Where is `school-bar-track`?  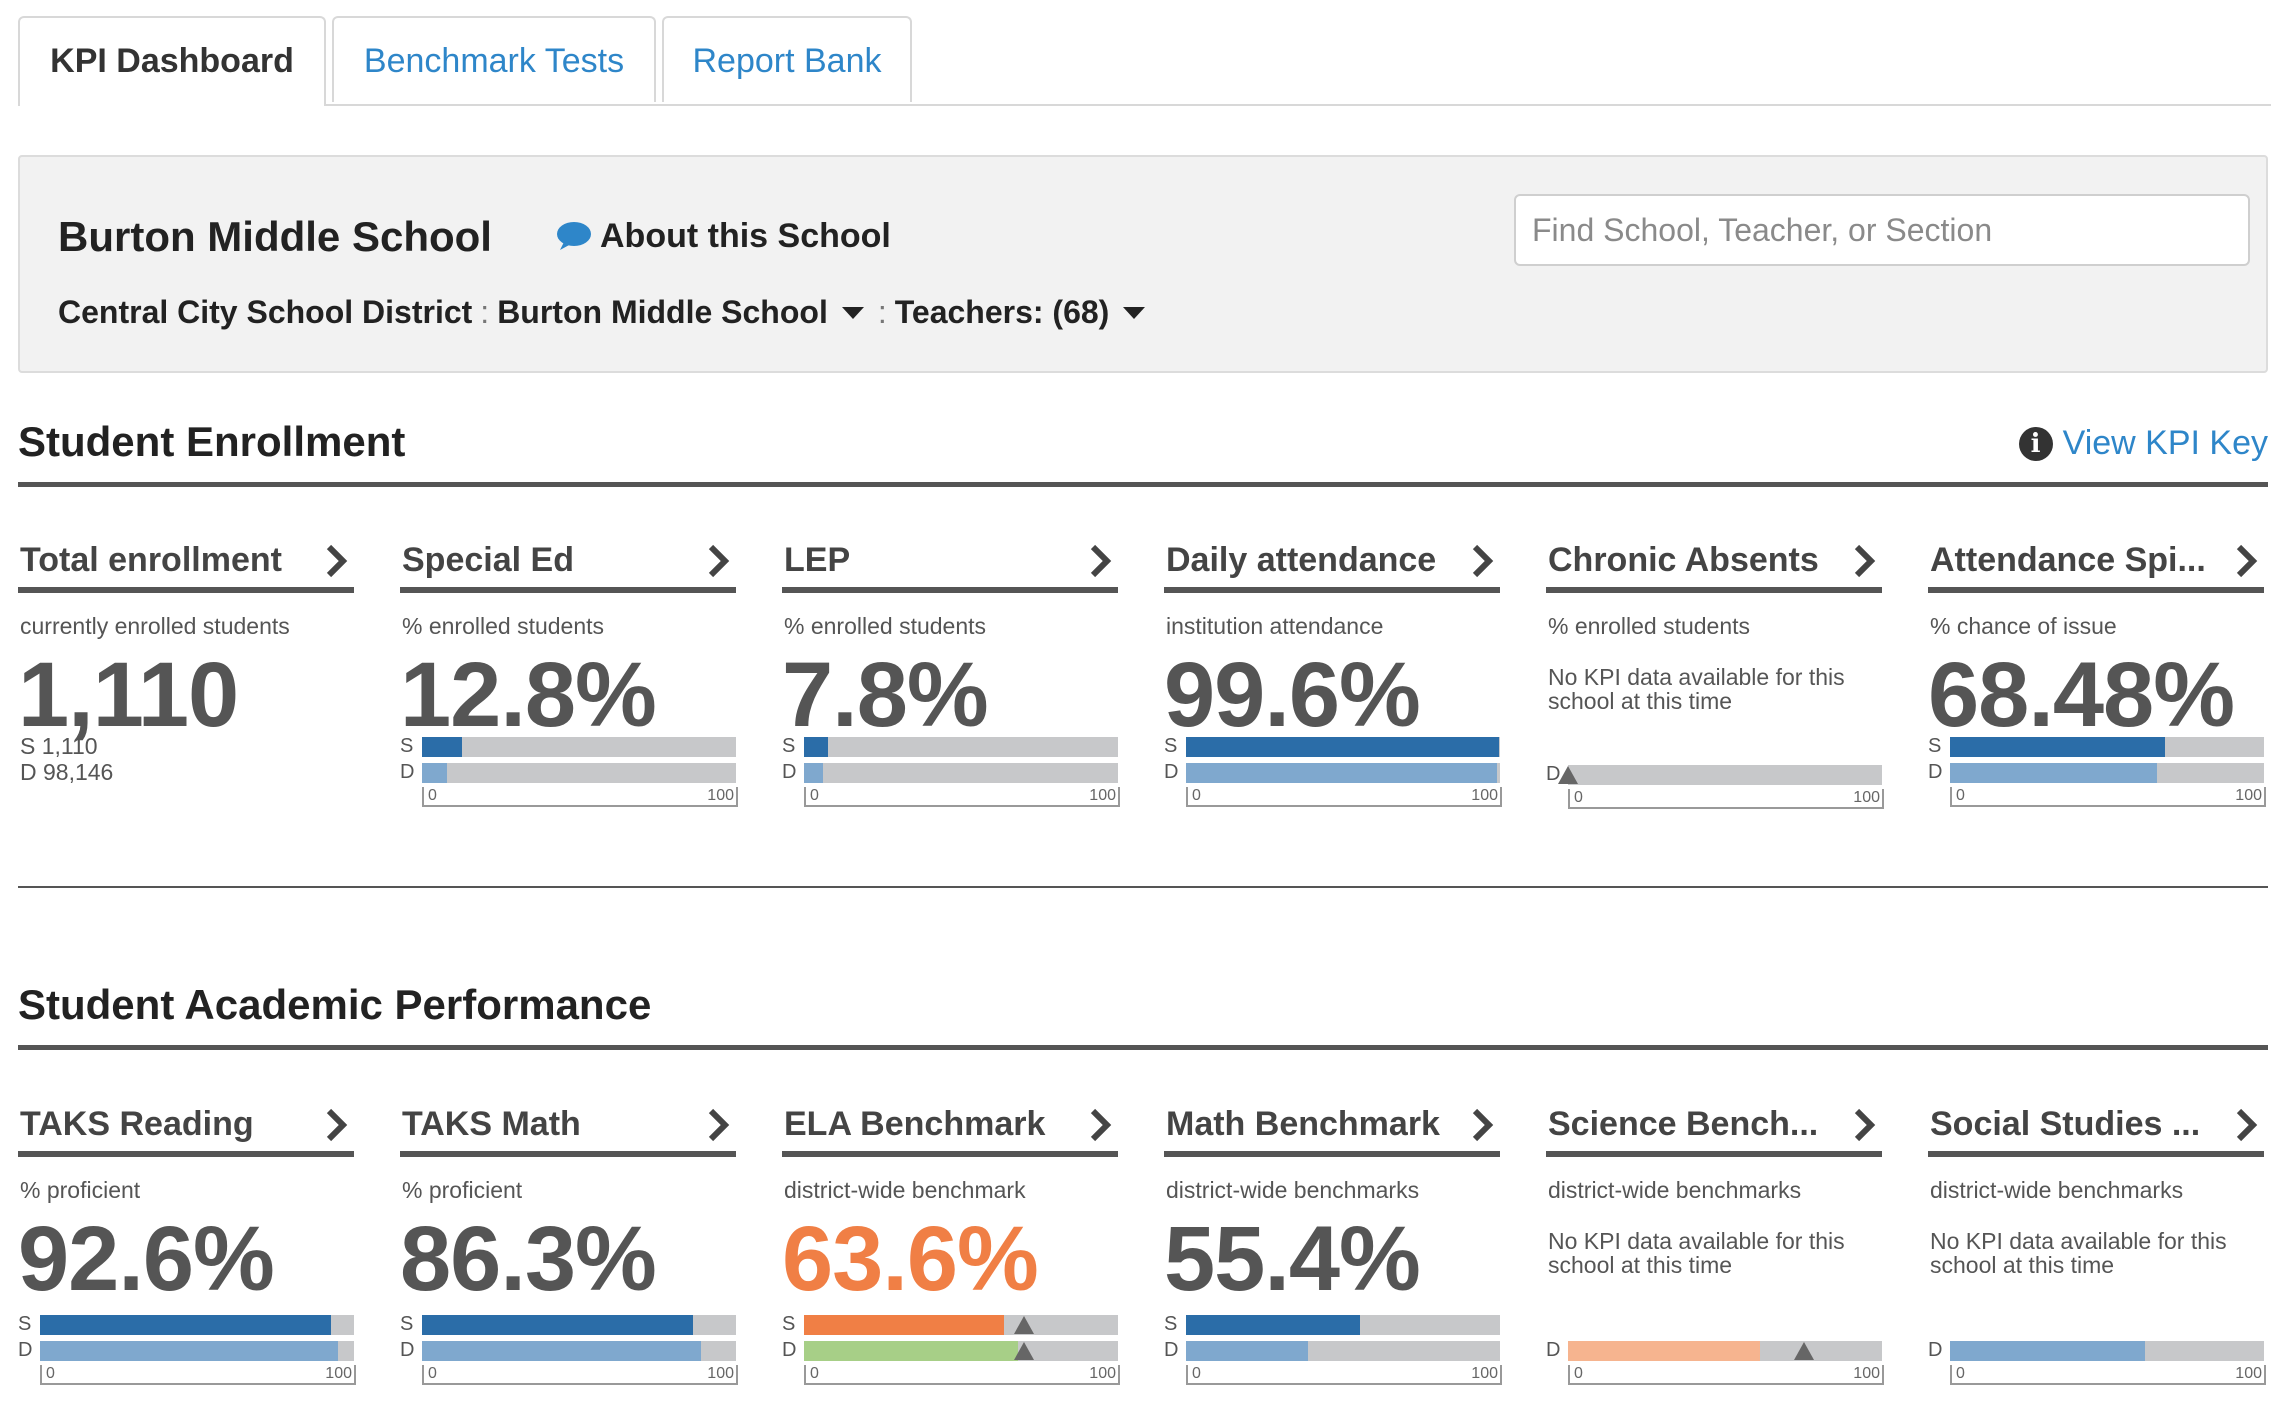
school-bar-track is located at coordinates (1343, 1325).